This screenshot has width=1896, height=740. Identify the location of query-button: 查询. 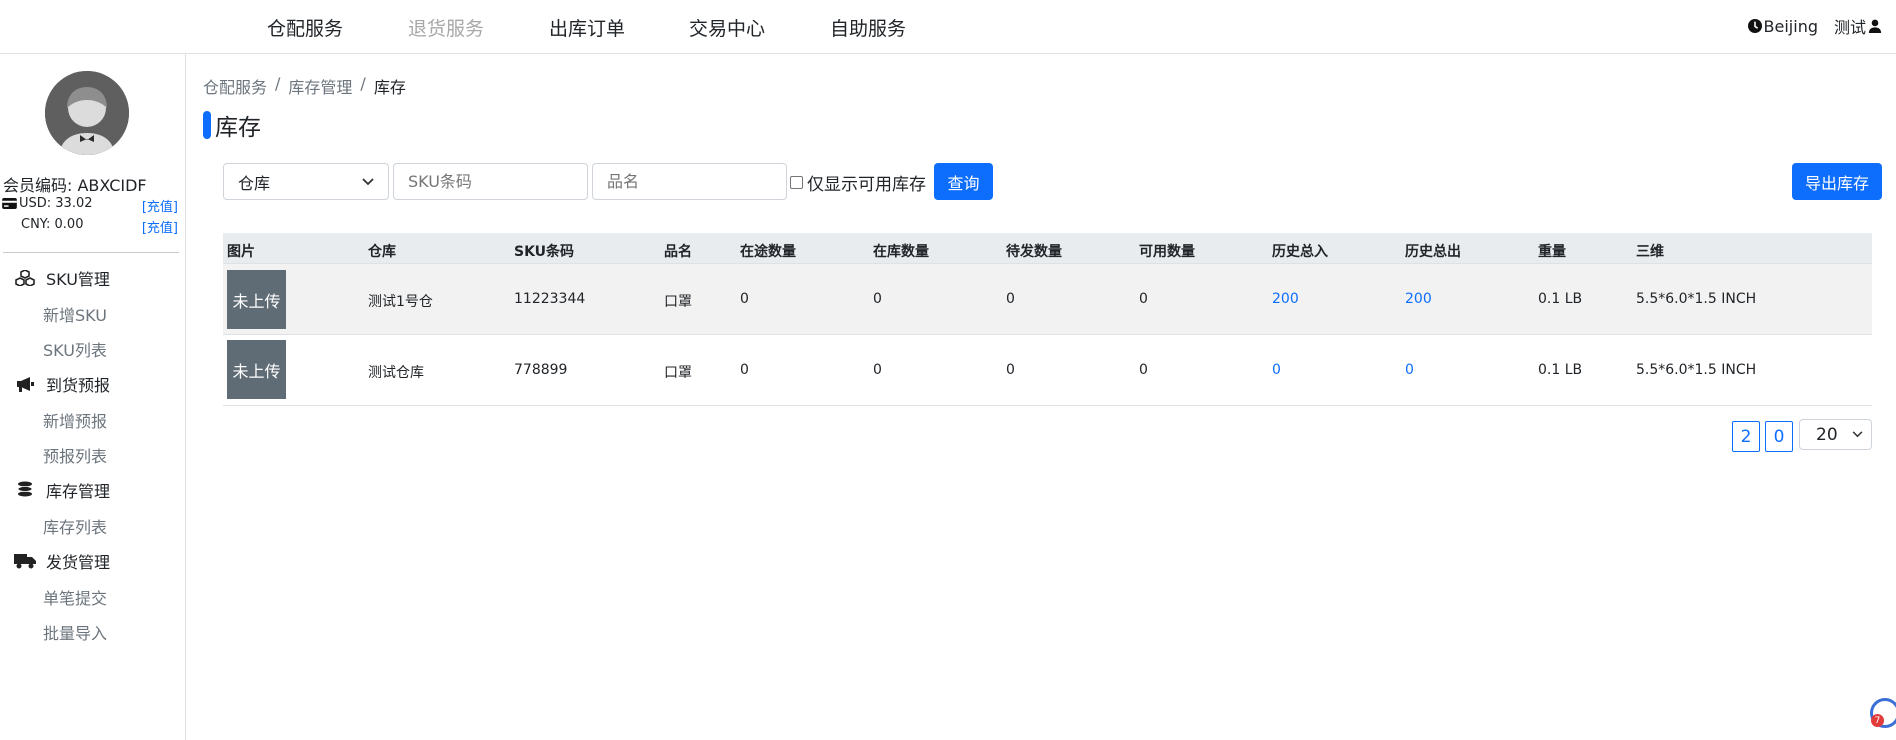
(963, 181).